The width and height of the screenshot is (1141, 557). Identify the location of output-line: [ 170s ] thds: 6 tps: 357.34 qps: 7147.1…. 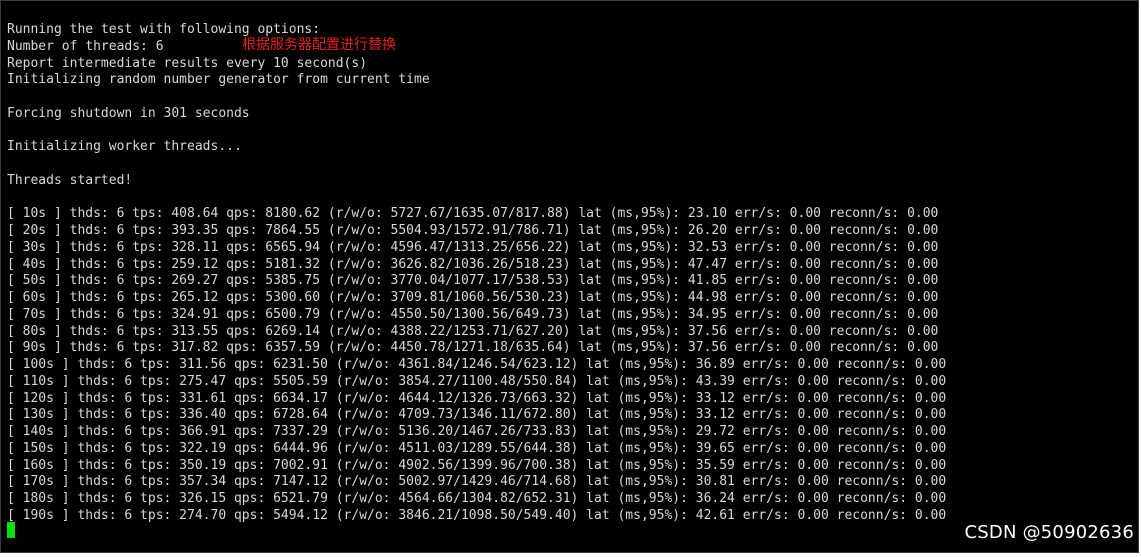
(477, 482).